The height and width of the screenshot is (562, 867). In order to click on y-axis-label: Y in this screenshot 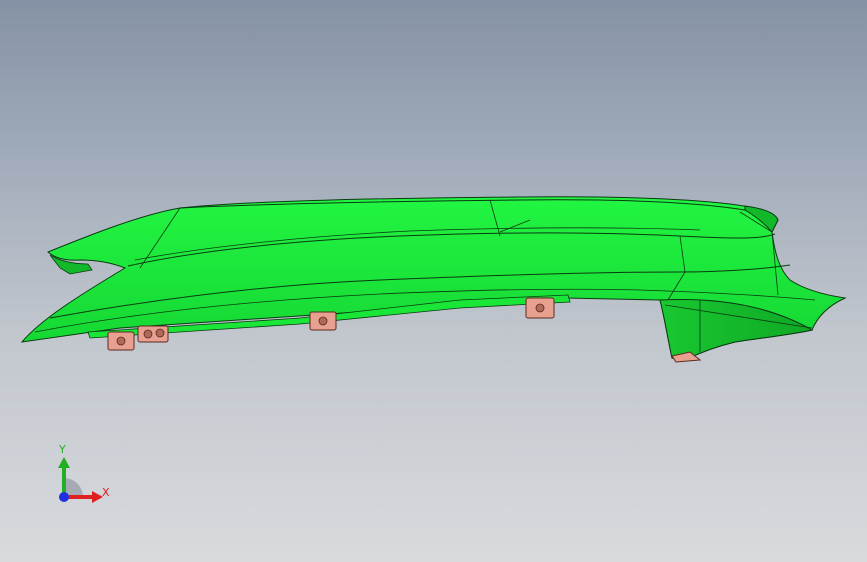, I will do `click(62, 449)`.